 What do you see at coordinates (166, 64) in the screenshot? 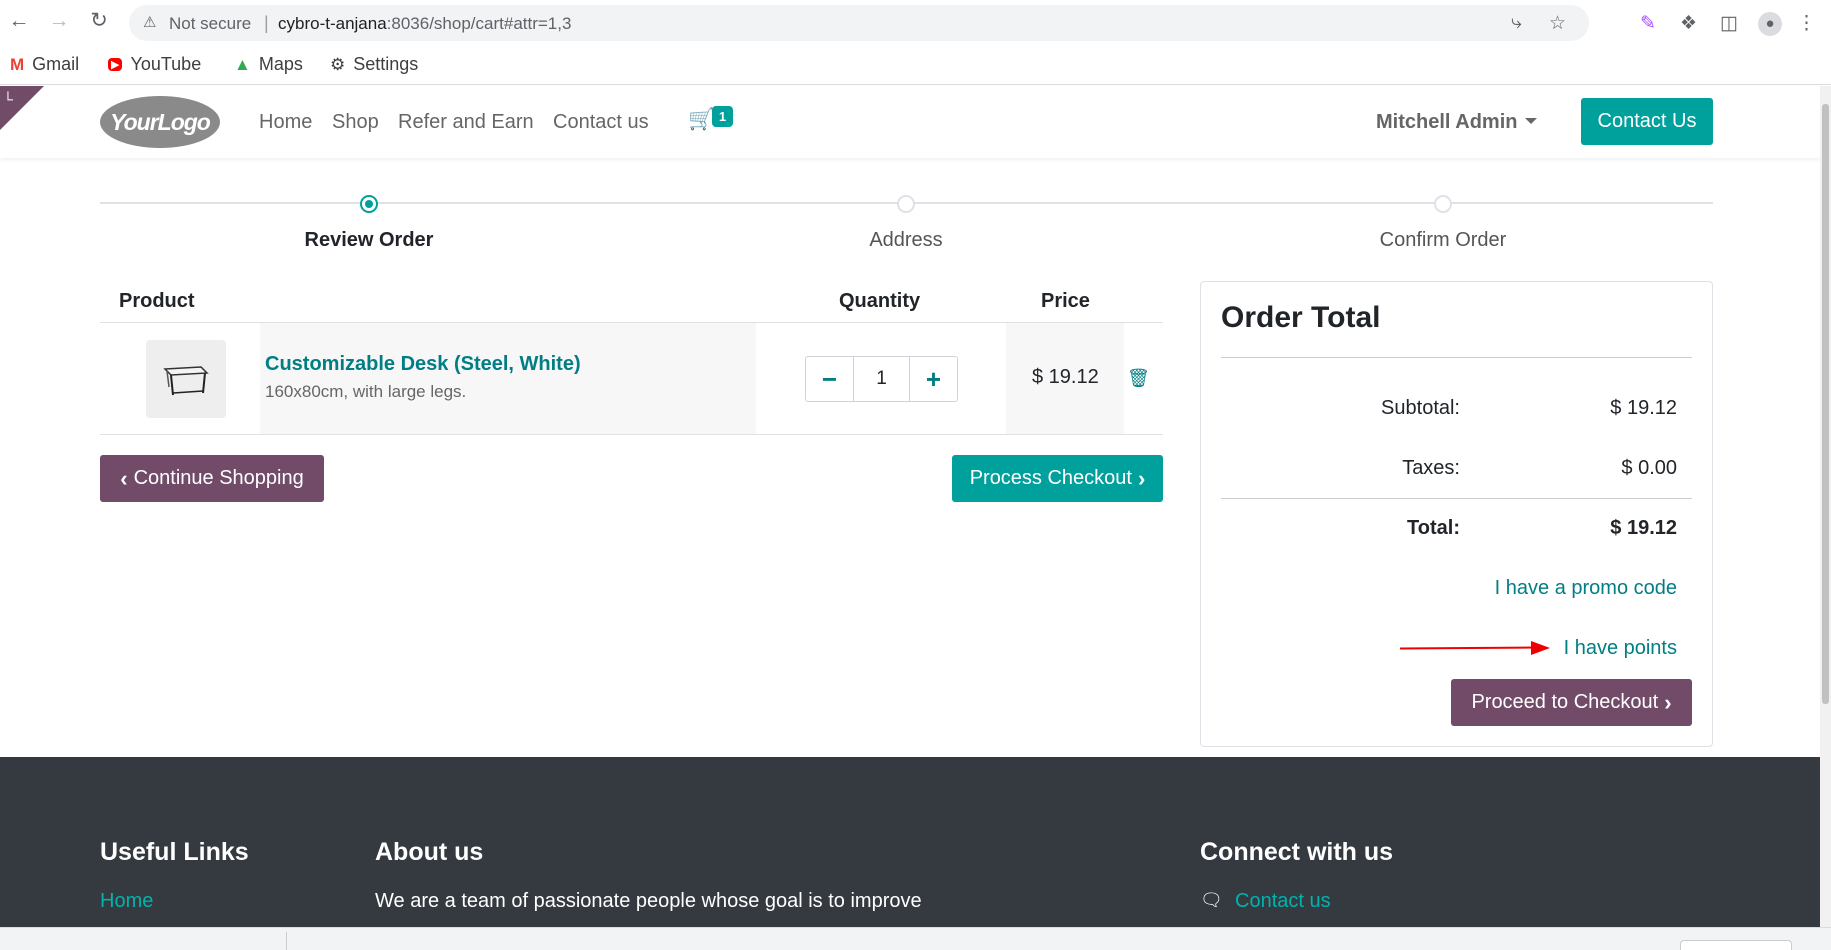
I see `bookmark-label: YouTube` at bounding box center [166, 64].